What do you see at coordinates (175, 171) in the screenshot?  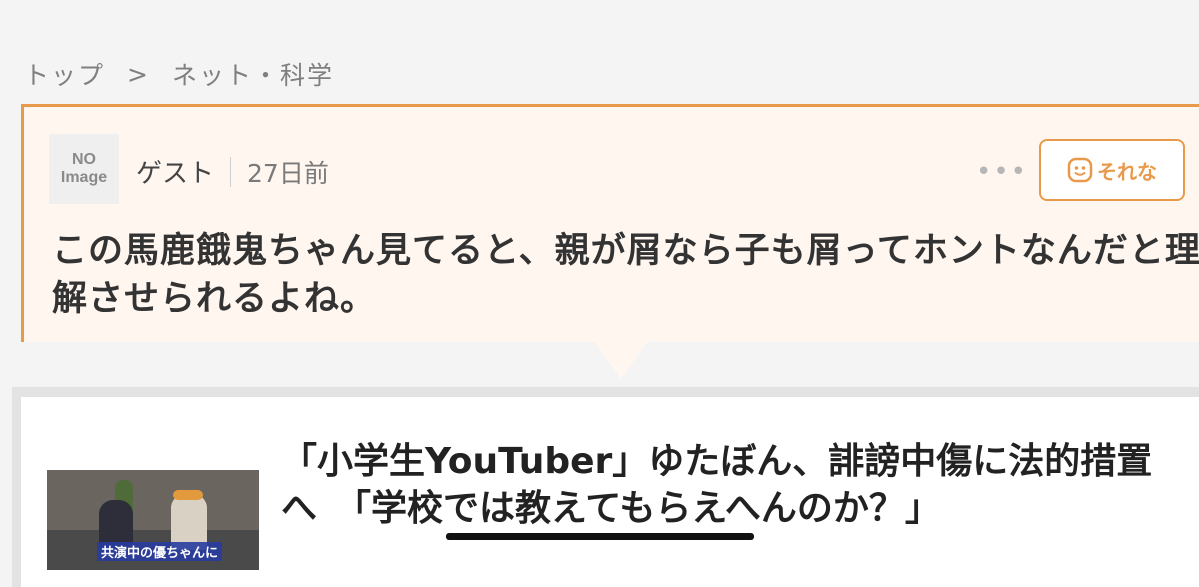 I see `user-name: ゲスト` at bounding box center [175, 171].